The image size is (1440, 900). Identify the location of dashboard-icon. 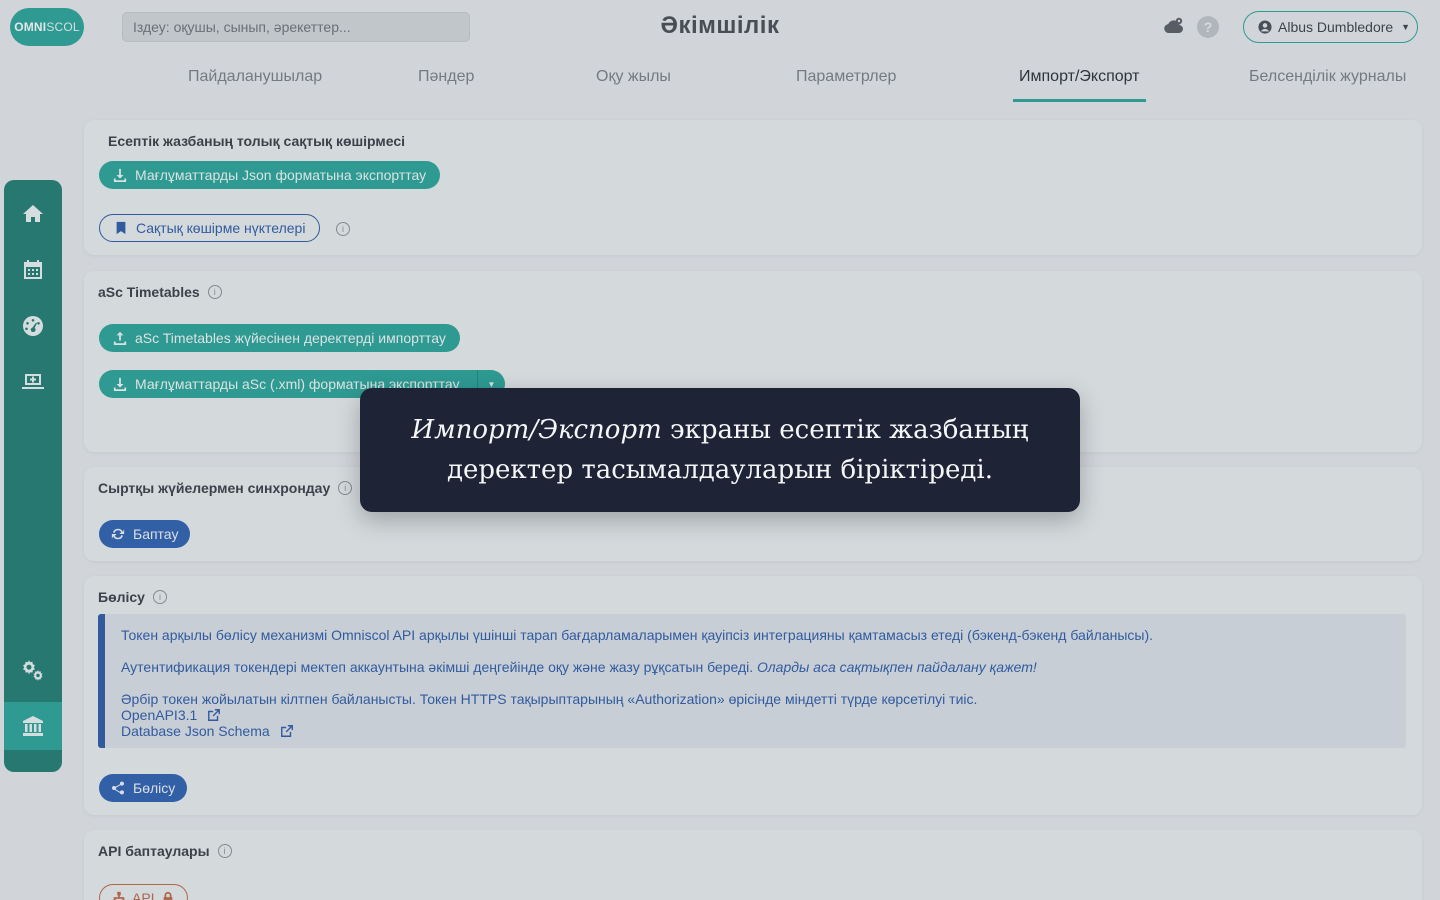
(33, 326).